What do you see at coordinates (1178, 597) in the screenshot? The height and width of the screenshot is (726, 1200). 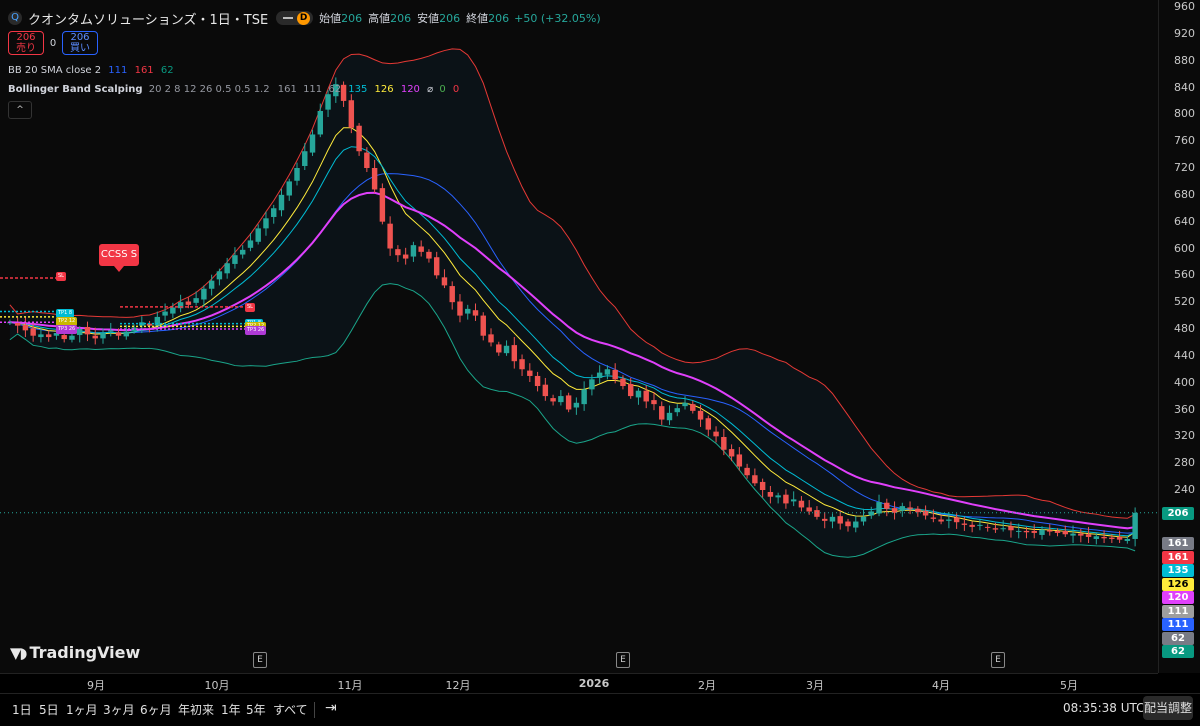 I see `indicator-value-tag: 120` at bounding box center [1178, 597].